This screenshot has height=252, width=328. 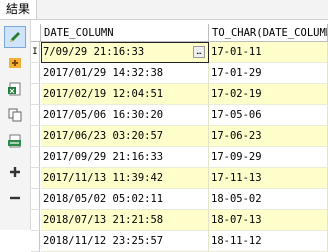 I want to click on cell-text: 2017/06/23 03:20:57, so click(x=103, y=136).